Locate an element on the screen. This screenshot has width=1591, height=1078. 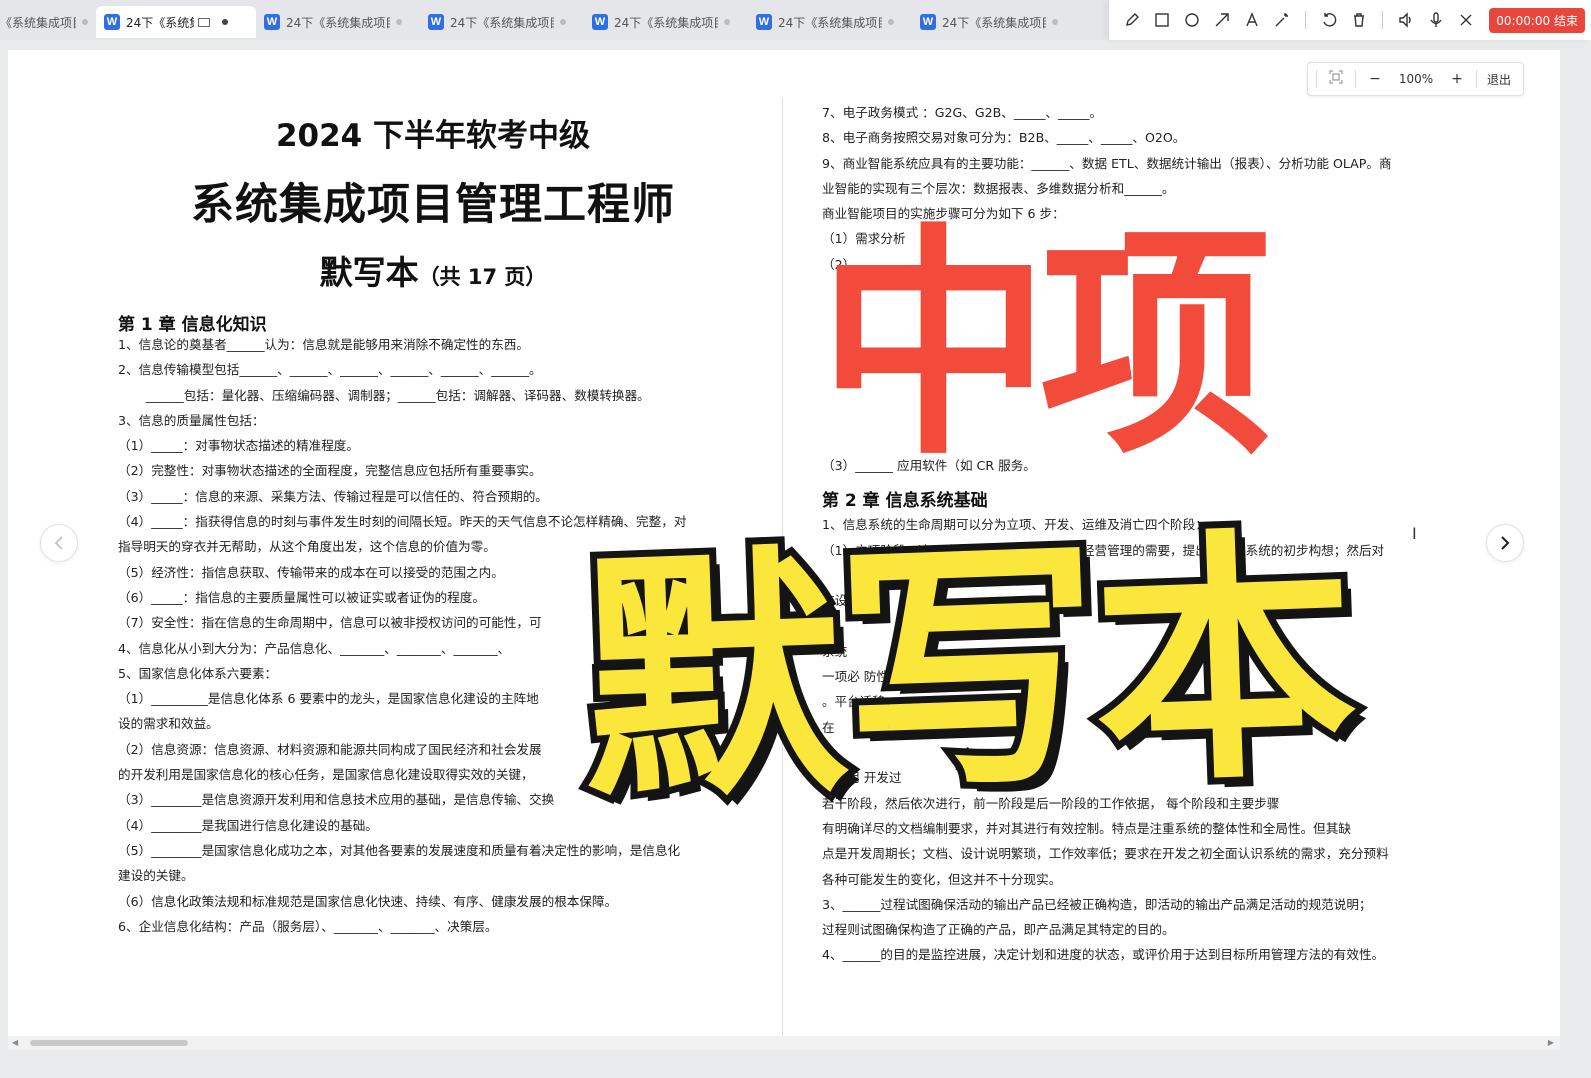
text-line: 建设的关键。 is located at coordinates (156, 876).